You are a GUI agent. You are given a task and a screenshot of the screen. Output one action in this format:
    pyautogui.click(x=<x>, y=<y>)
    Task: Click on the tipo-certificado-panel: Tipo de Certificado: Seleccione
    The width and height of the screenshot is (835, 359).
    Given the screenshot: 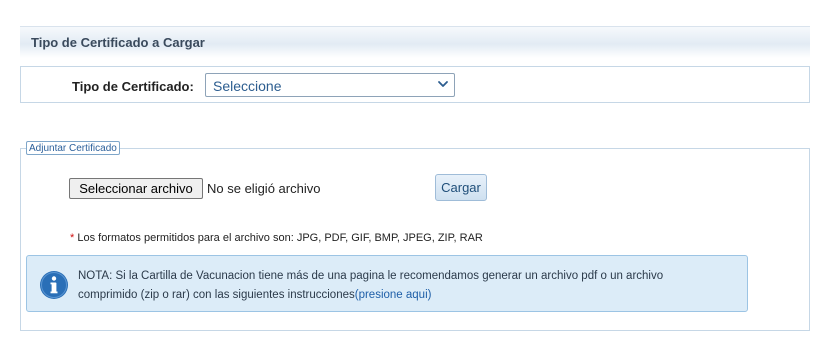 What is the action you would take?
    pyautogui.click(x=415, y=84)
    